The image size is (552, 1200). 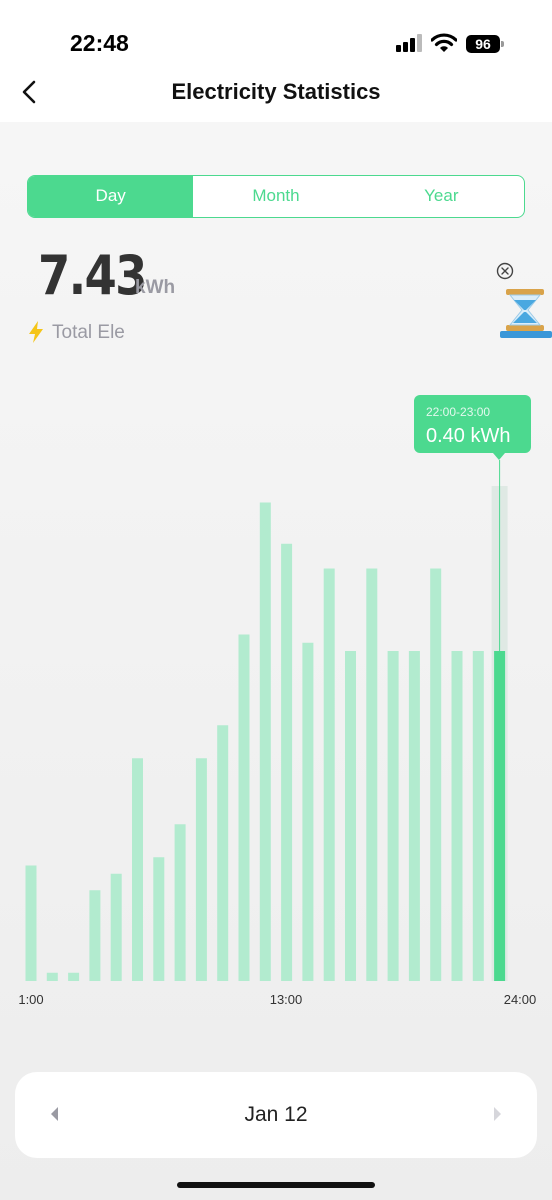 What do you see at coordinates (524, 313) in the screenshot?
I see `hourglass-icon` at bounding box center [524, 313].